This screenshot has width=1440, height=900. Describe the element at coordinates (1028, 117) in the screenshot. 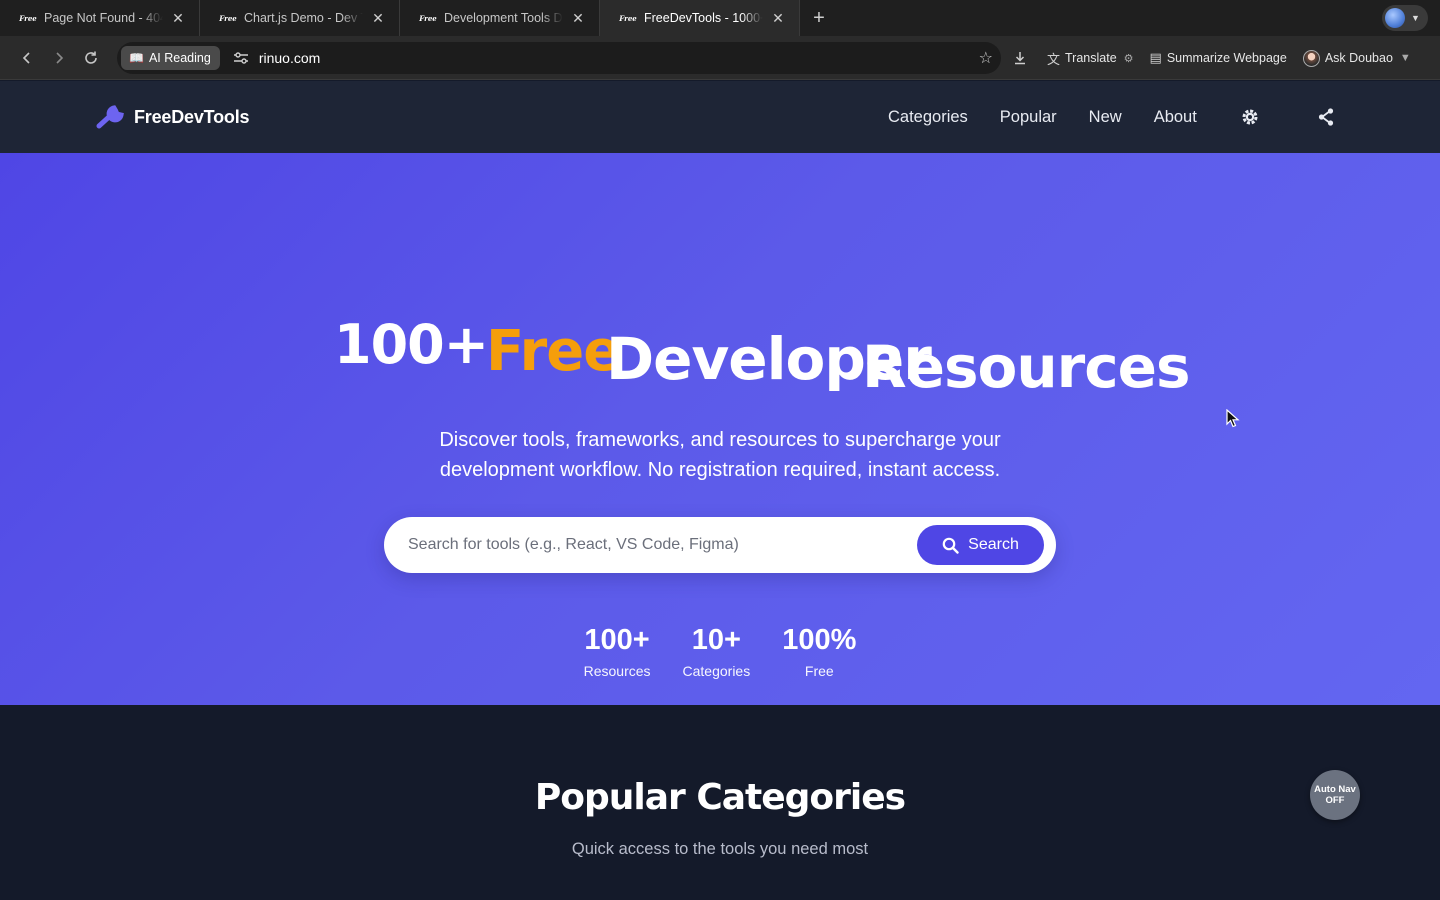

I see `nav-popular: Popular` at that location.